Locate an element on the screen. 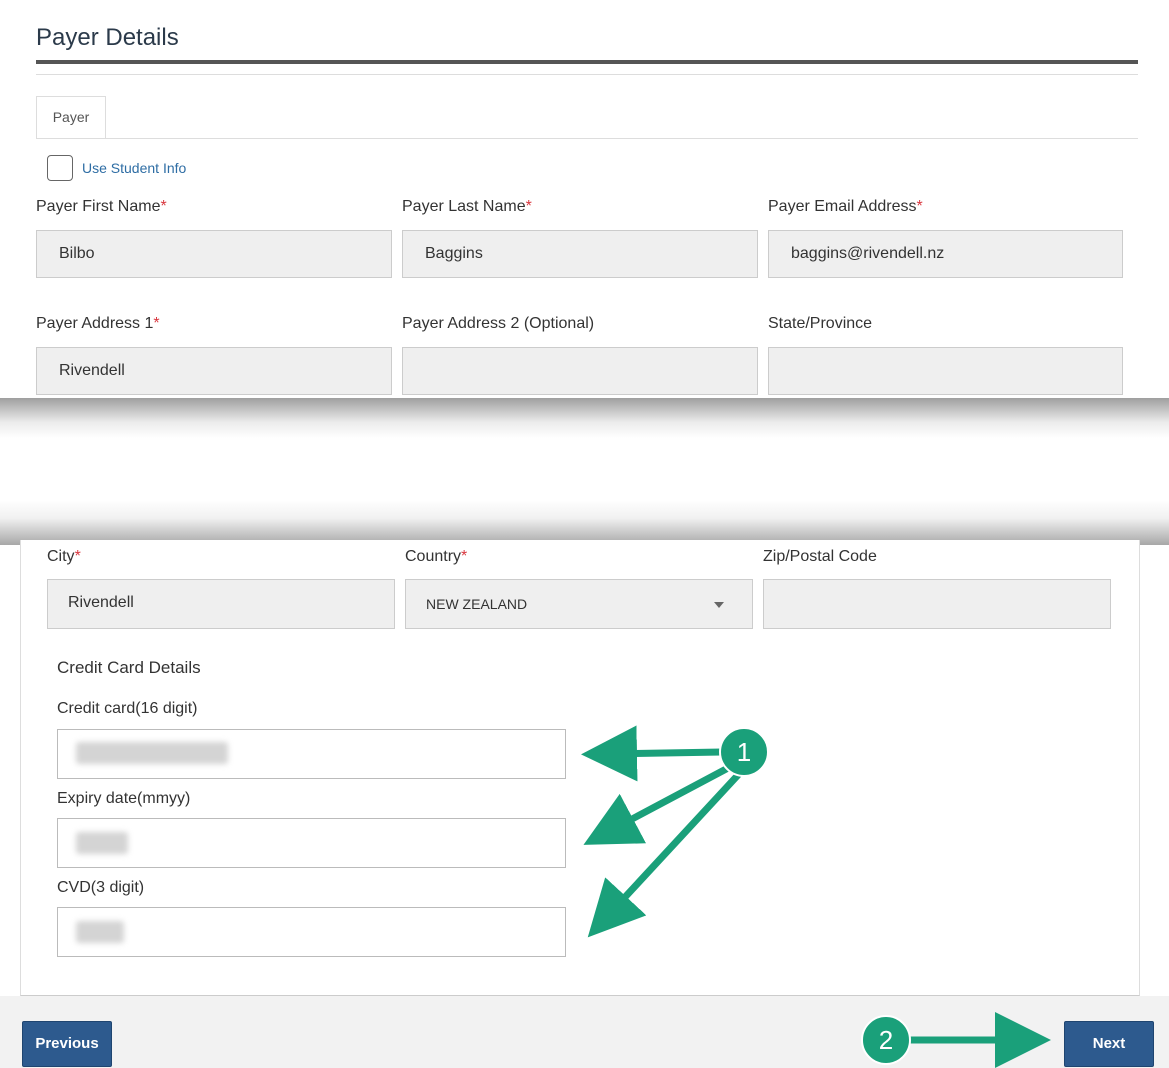 This screenshot has height=1068, width=1169. use-student-info-checkbox is located at coordinates (60, 168).